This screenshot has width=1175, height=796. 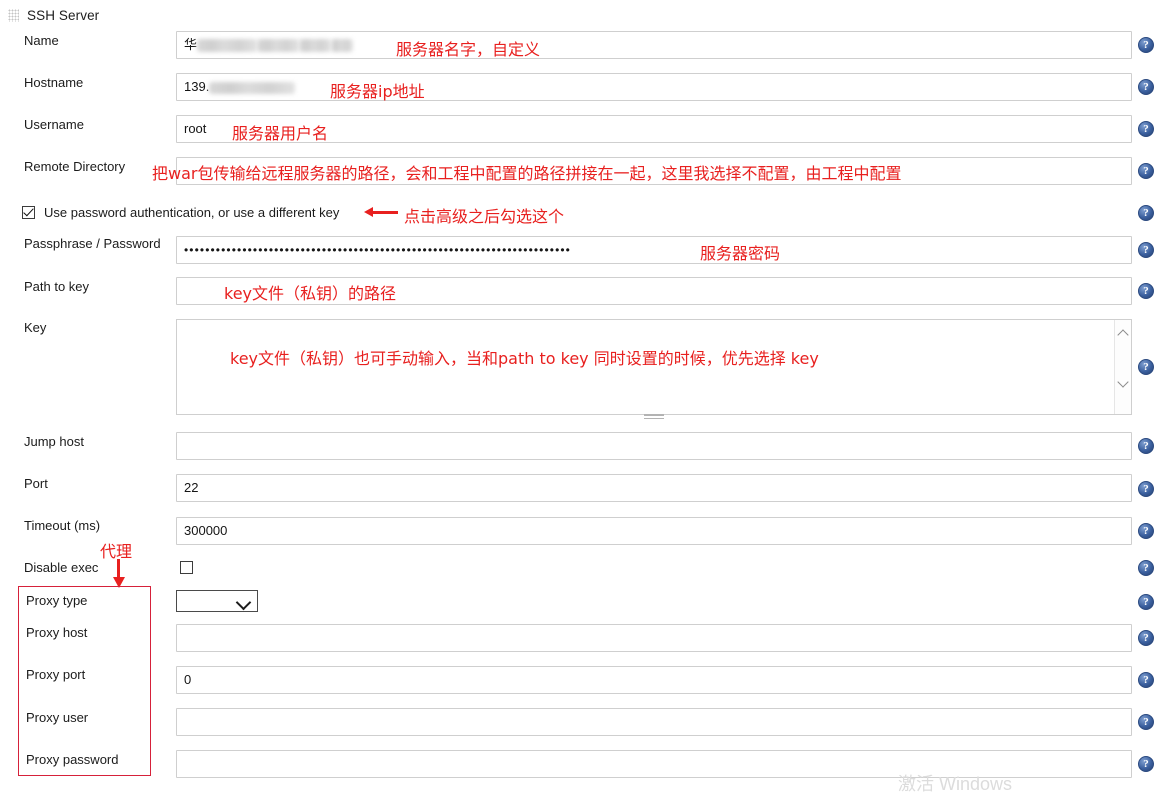 What do you see at coordinates (28, 212) in the screenshot?
I see `use-password-auth-checkbox` at bounding box center [28, 212].